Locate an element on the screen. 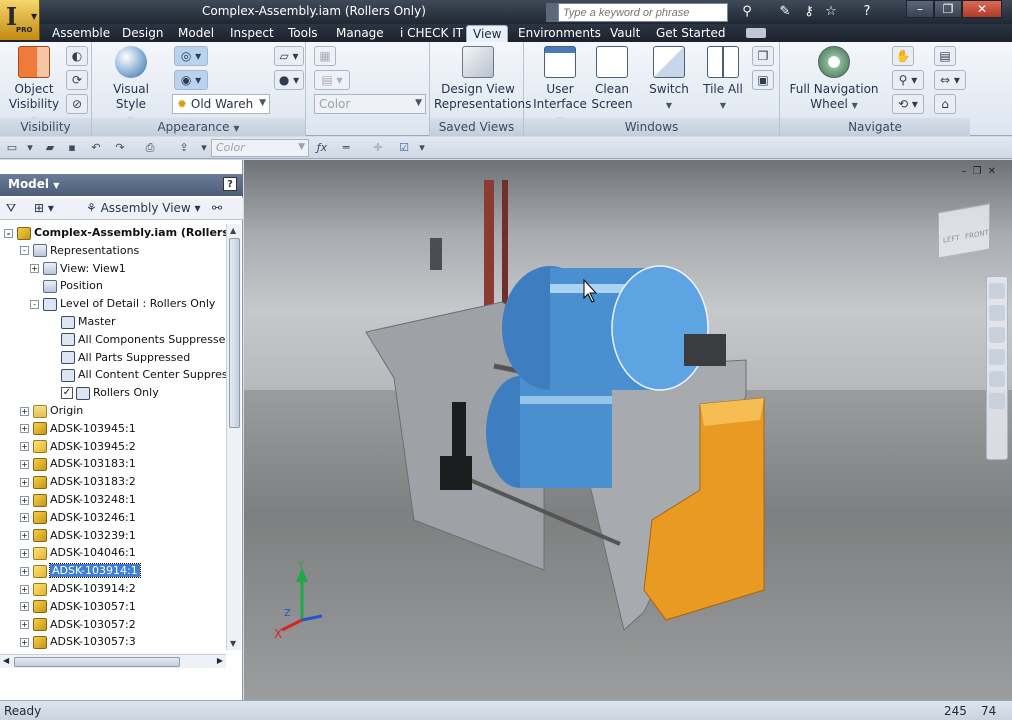 This screenshot has height=720, width=1012. nav-section-icon is located at coordinates (997, 401).